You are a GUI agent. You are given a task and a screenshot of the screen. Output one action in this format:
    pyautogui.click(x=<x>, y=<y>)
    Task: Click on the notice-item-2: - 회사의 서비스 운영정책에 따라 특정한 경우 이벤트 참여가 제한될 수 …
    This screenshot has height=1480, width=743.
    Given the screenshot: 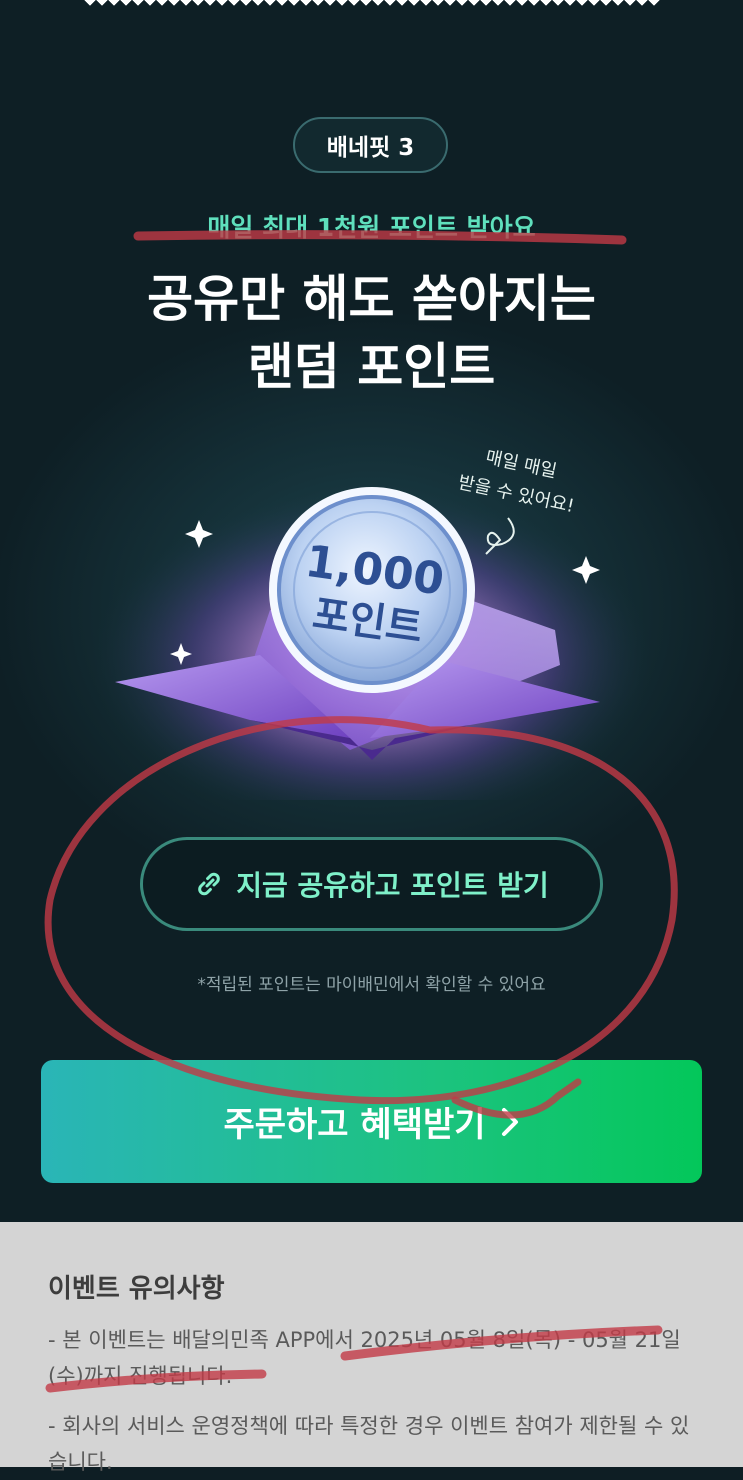 What is the action you would take?
    pyautogui.click(x=369, y=1444)
    